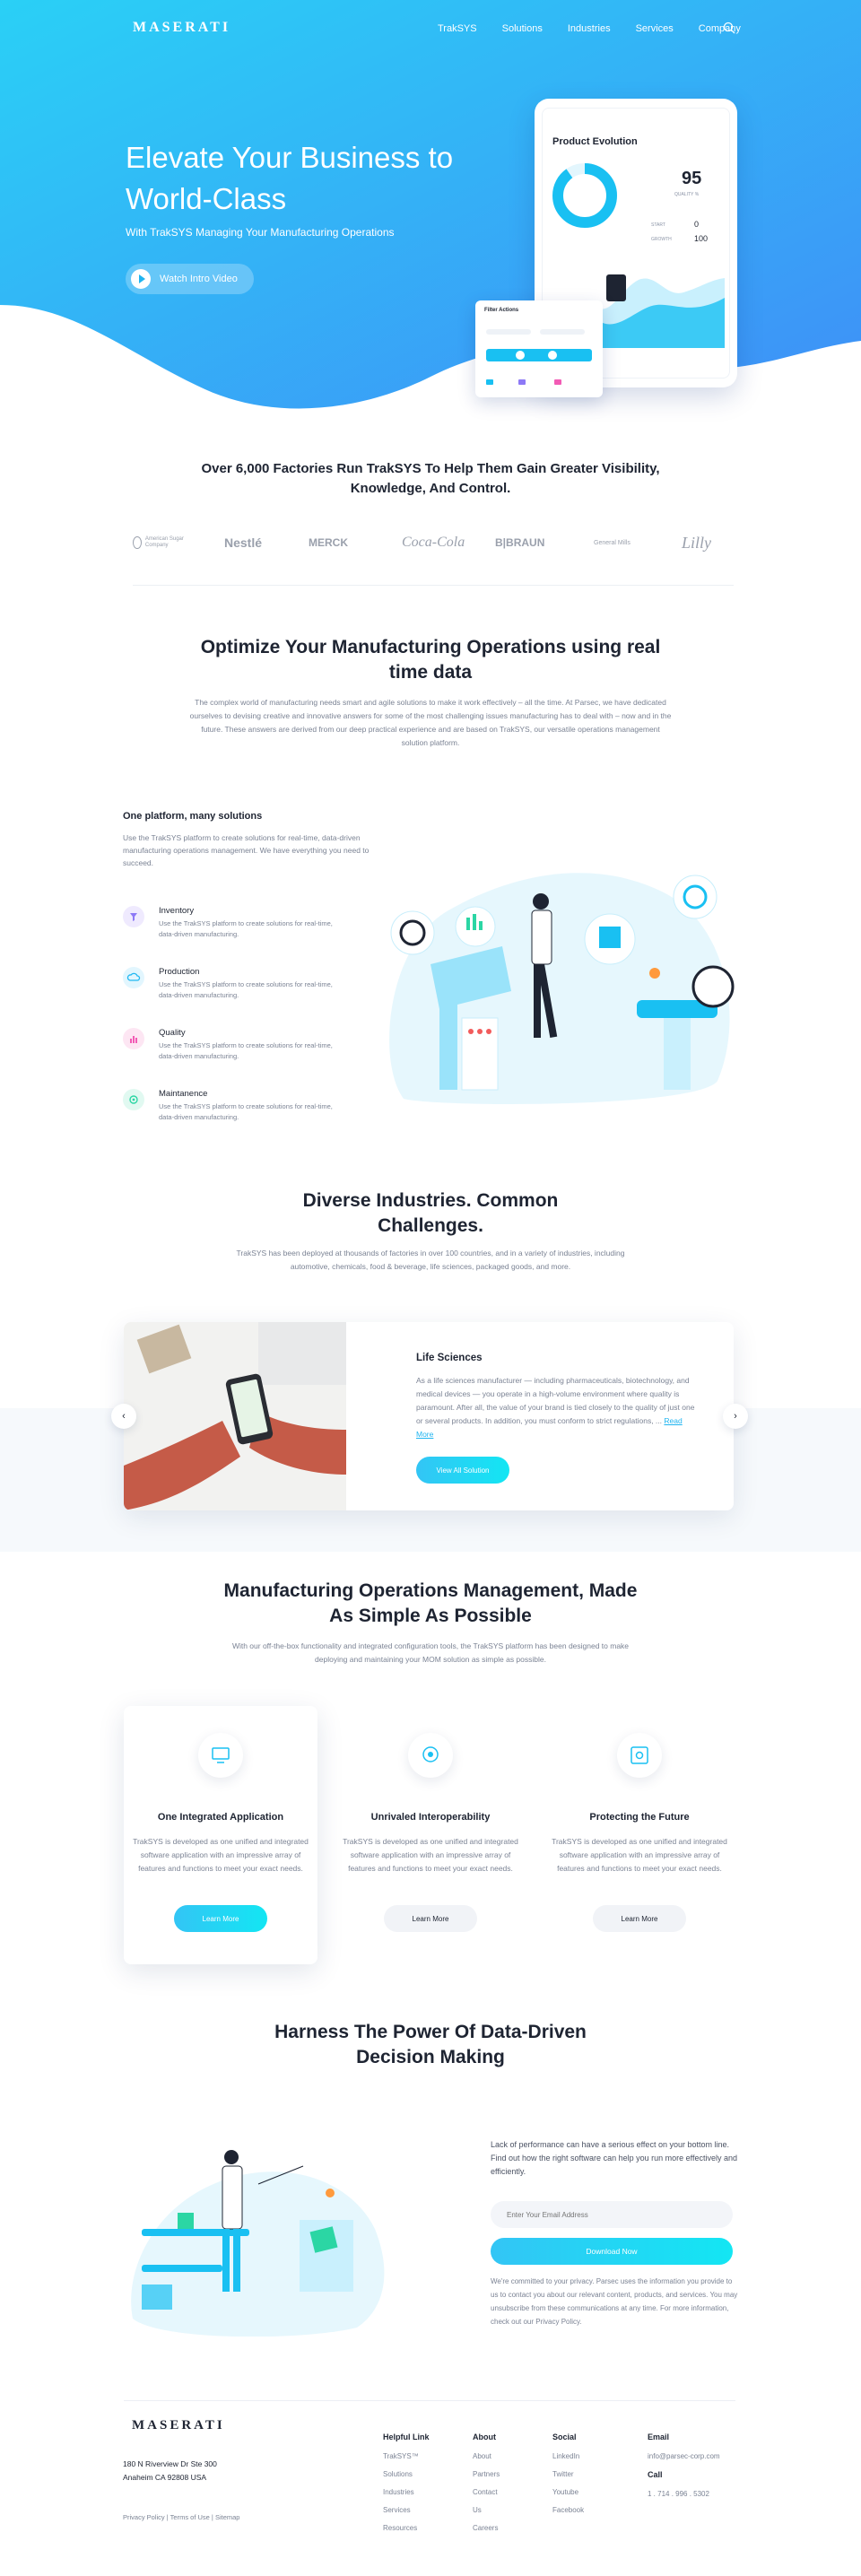 Image resolution: width=861 pixels, height=2576 pixels. Describe the element at coordinates (484, 2436) in the screenshot. I see `footer-col-title: About` at that location.